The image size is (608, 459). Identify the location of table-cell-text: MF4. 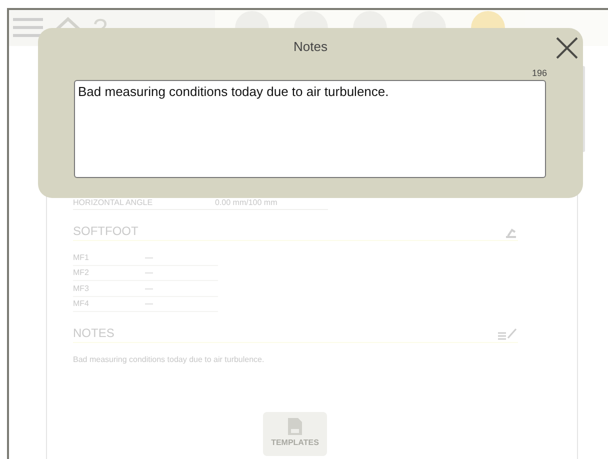
(81, 303).